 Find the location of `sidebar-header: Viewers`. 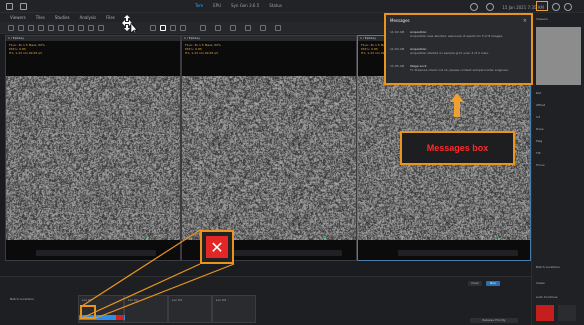

sidebar-header: Viewers is located at coordinates (542, 19).